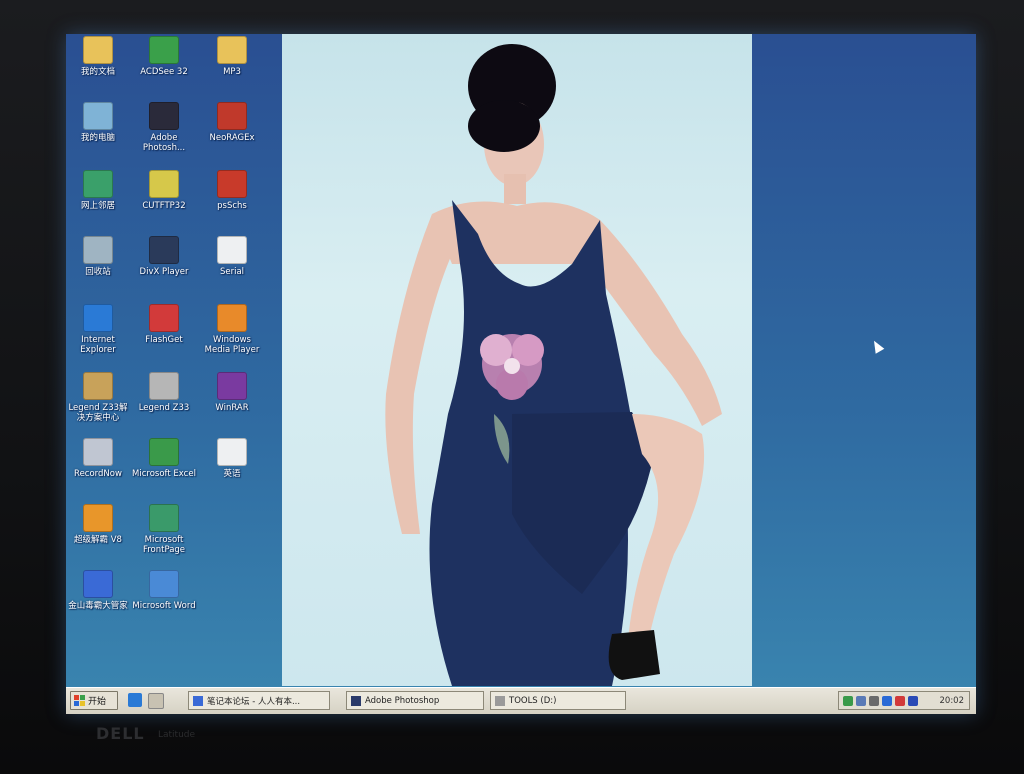  I want to click on desktop-icon-label: Microsoft FrontPage, so click(164, 545).